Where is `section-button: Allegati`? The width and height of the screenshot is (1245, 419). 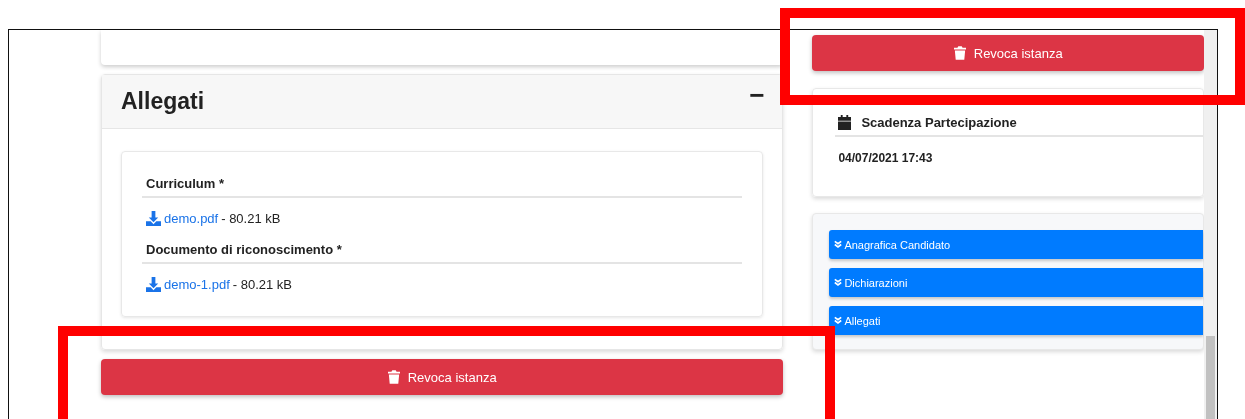
section-button: Allegati is located at coordinates (1016, 320).